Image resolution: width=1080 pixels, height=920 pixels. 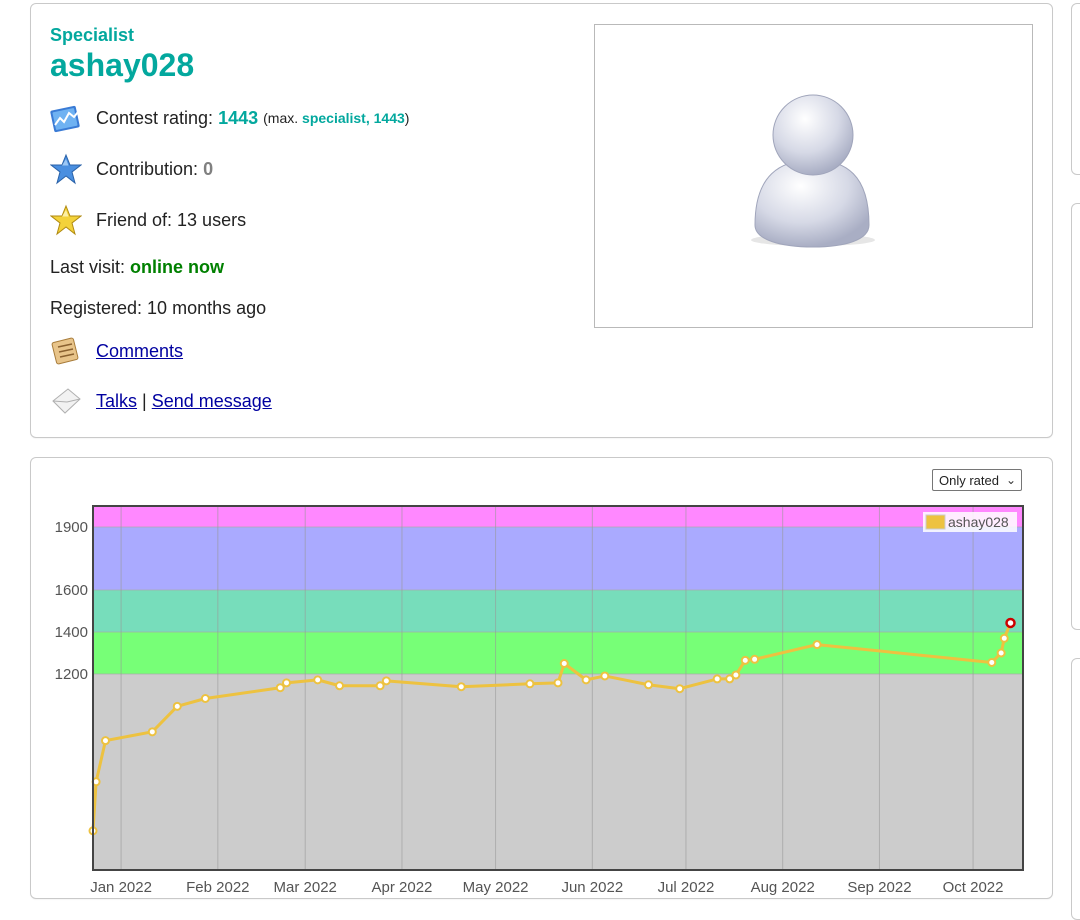 What do you see at coordinates (212, 401) in the screenshot?
I see `send-message-link: Send message` at bounding box center [212, 401].